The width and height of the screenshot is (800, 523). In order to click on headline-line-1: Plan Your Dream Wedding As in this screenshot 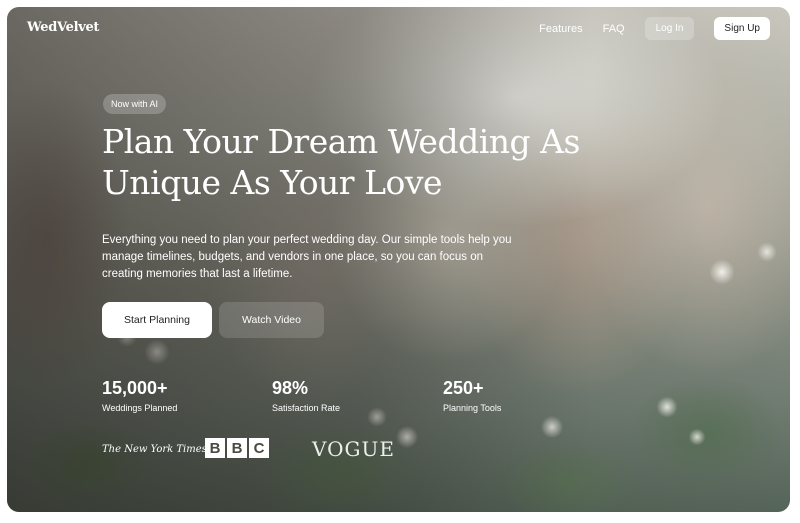, I will do `click(341, 141)`.